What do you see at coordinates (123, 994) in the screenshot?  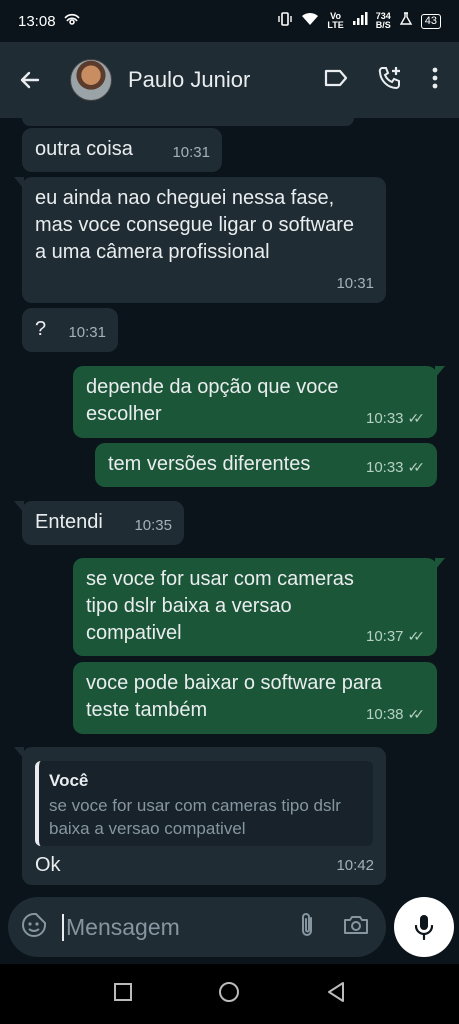 I see `recent-apps-button` at bounding box center [123, 994].